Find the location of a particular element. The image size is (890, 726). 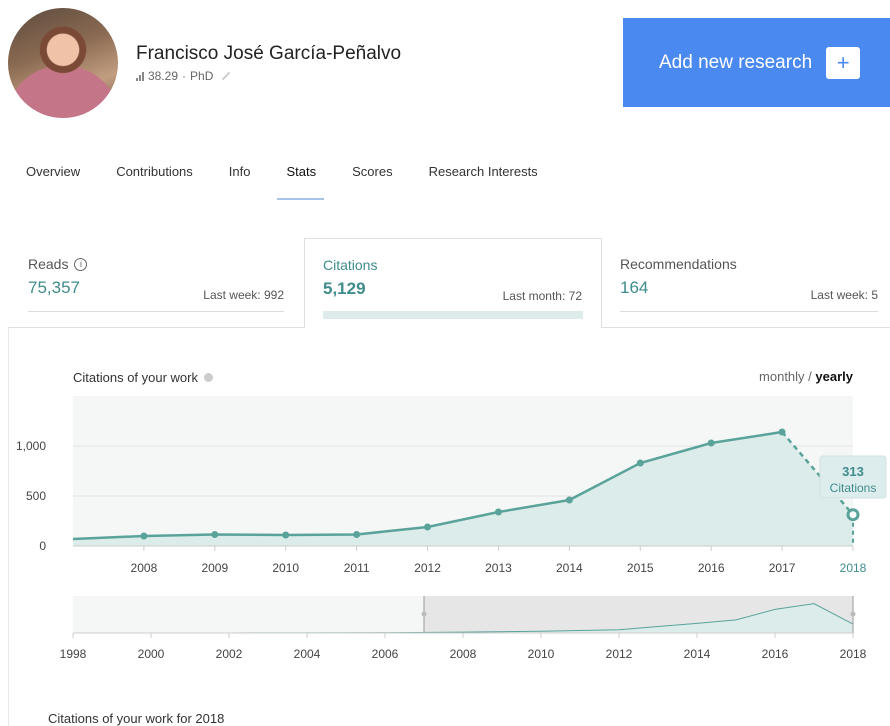

navigator-tick-label: 2010 is located at coordinates (541, 654).